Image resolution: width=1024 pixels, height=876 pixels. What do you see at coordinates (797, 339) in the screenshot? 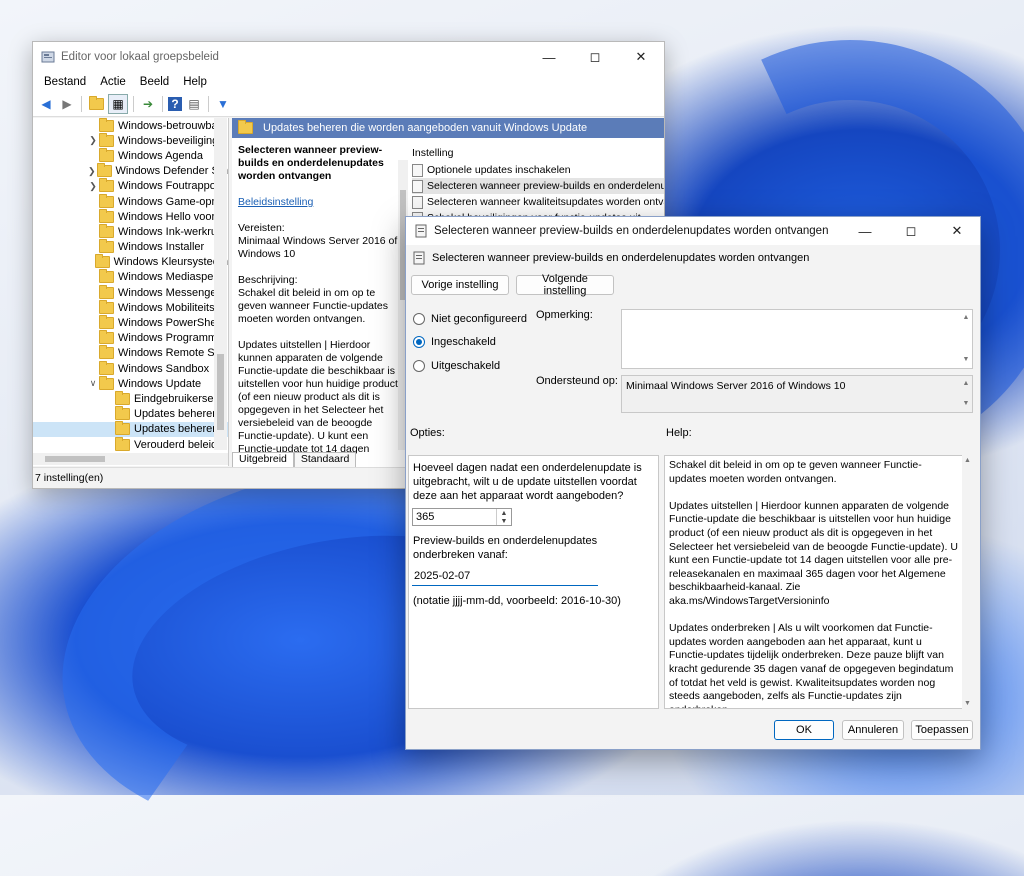
I see `comment-textarea: ▲ ▼` at bounding box center [797, 339].